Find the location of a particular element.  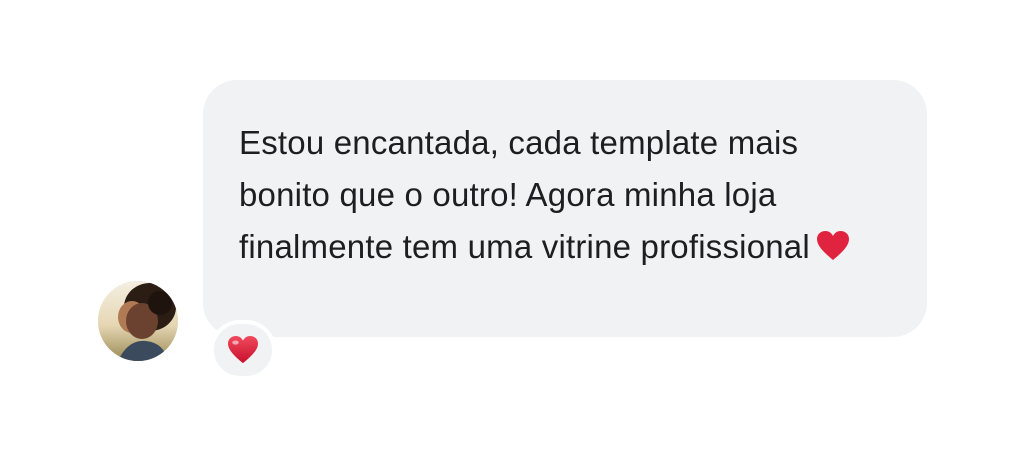

avatar is located at coordinates (138, 321).